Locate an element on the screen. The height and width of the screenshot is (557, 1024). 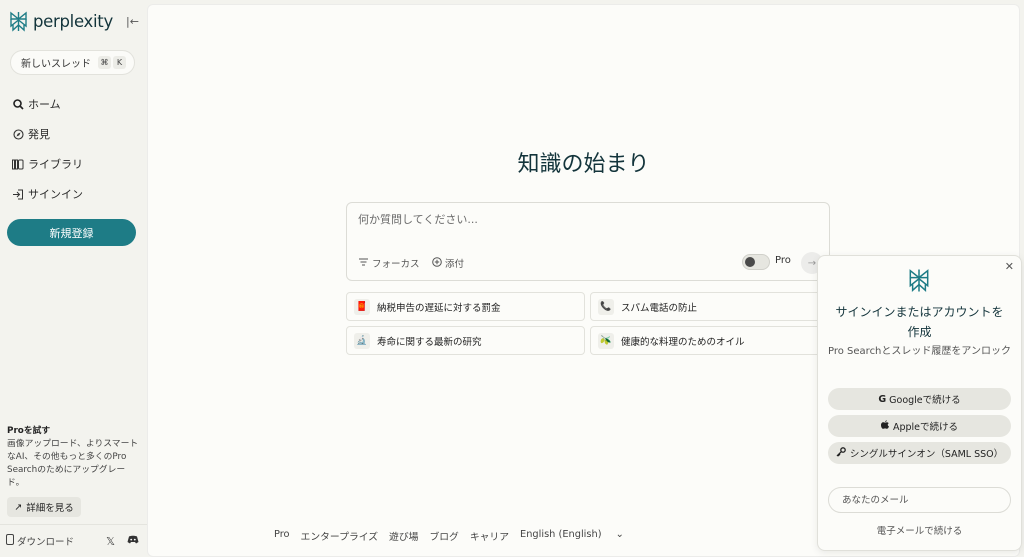
new-thread-button: 新しいスレッド ⌘ K is located at coordinates (72, 62).